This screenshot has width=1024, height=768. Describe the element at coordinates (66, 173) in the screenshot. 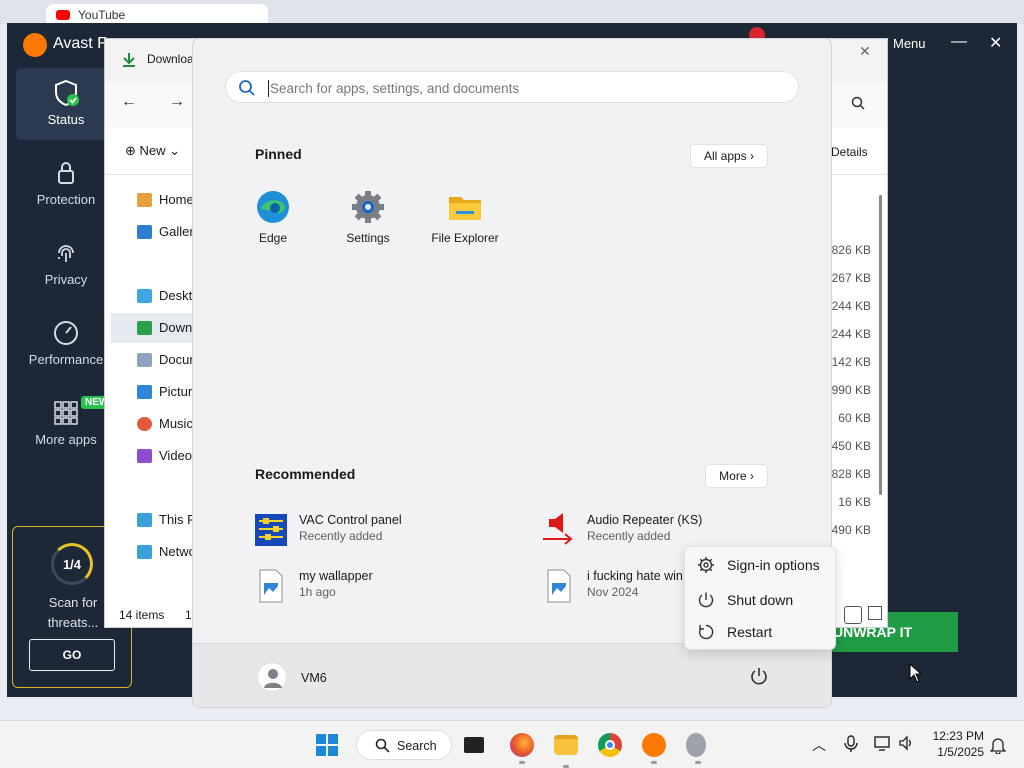

I see `lock-icon` at that location.